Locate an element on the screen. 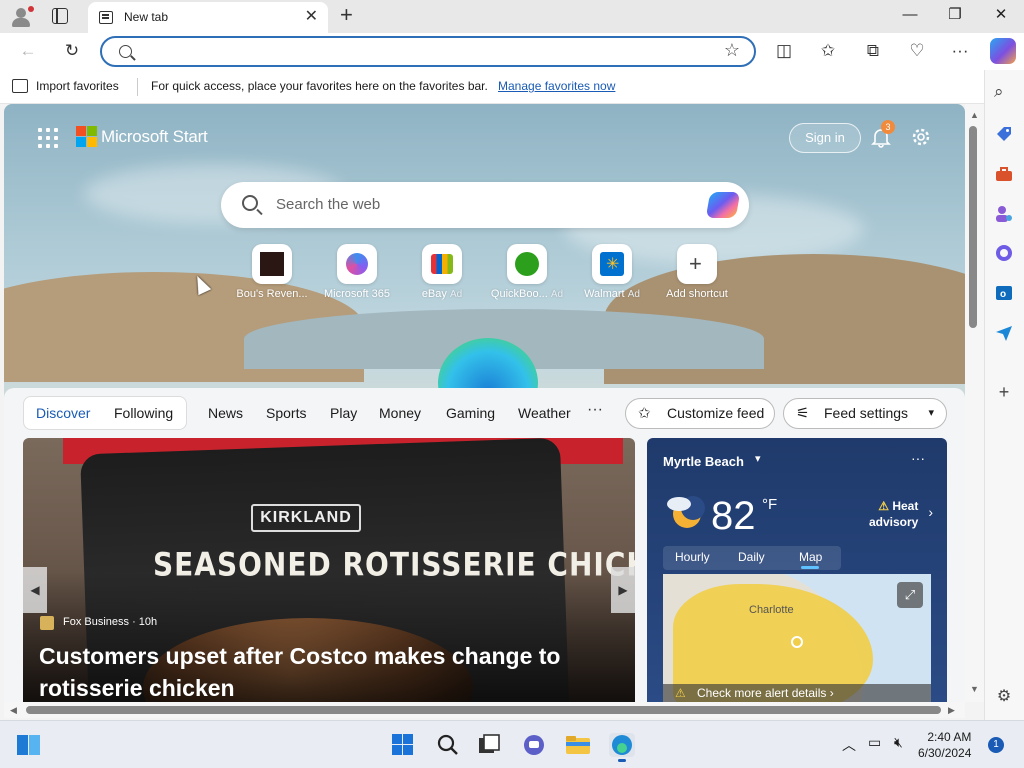  tab-money: Money is located at coordinates (400, 413).